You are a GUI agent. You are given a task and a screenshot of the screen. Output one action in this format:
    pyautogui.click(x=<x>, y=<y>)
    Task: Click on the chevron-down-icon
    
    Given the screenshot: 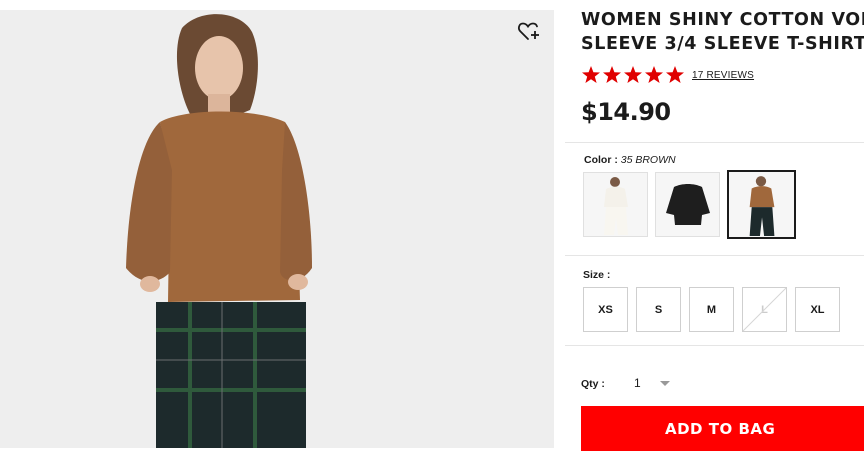 What is the action you would take?
    pyautogui.click(x=664, y=383)
    